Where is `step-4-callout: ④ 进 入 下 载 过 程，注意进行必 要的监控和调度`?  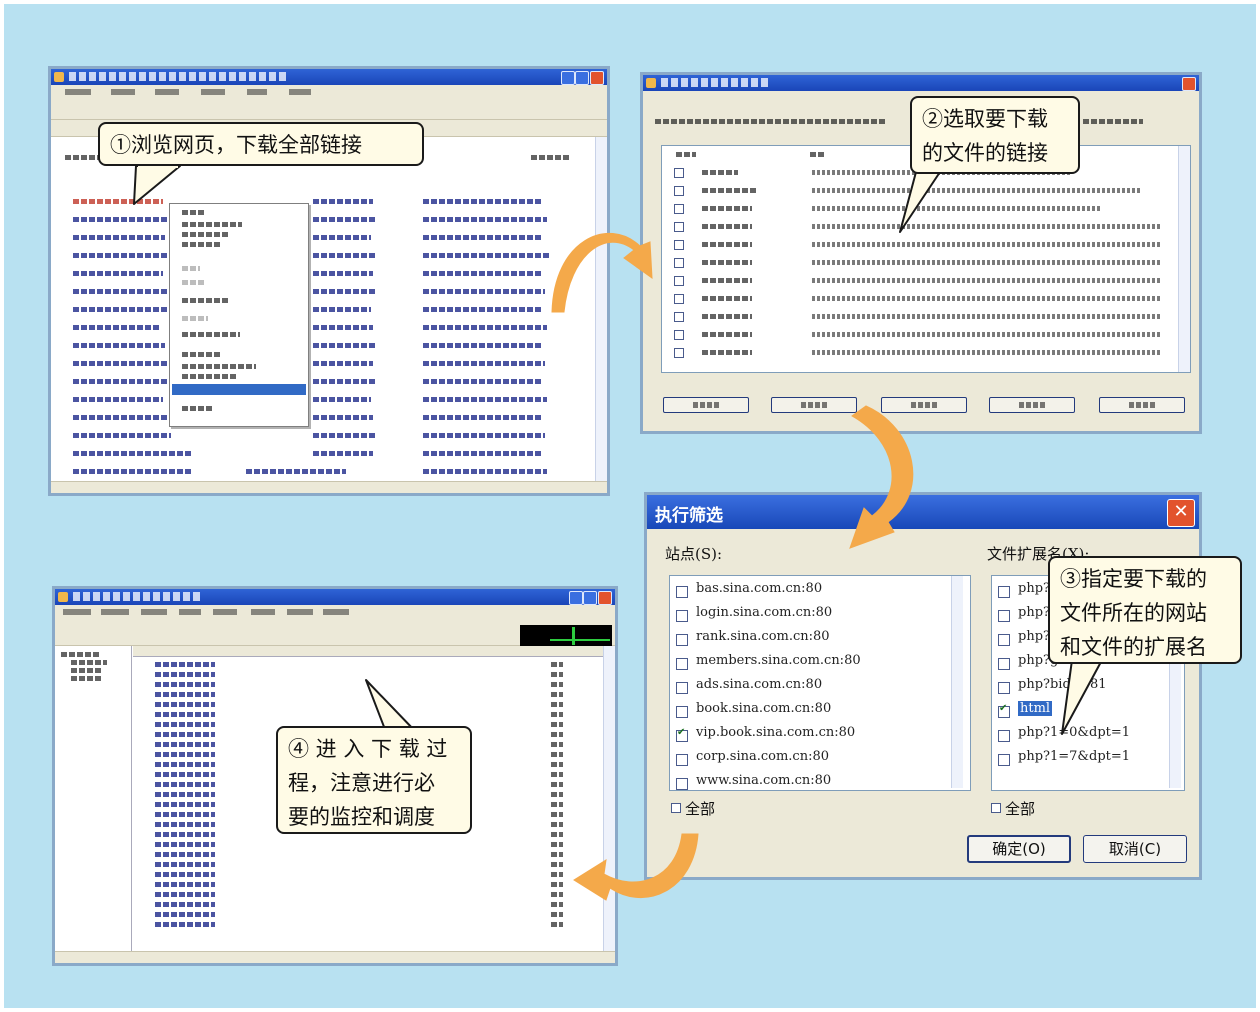
step-4-callout: ④ 进 入 下 载 过 程，注意进行必 要的监控和调度 is located at coordinates (374, 780).